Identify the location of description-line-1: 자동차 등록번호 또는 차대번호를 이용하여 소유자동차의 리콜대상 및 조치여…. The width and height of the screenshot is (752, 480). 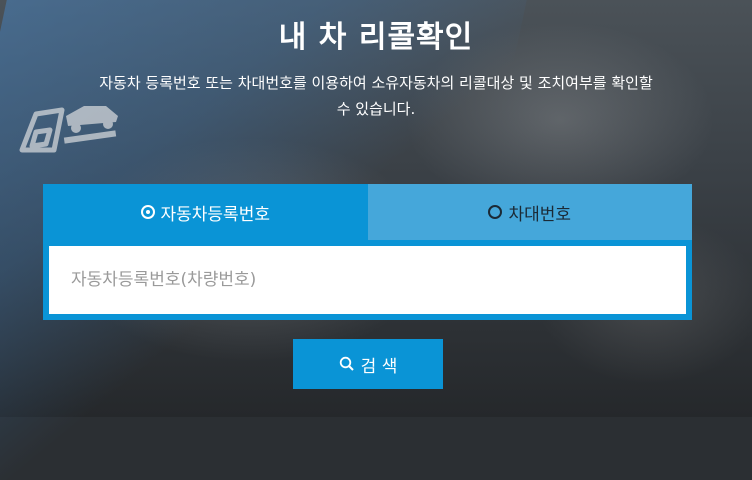
(376, 83).